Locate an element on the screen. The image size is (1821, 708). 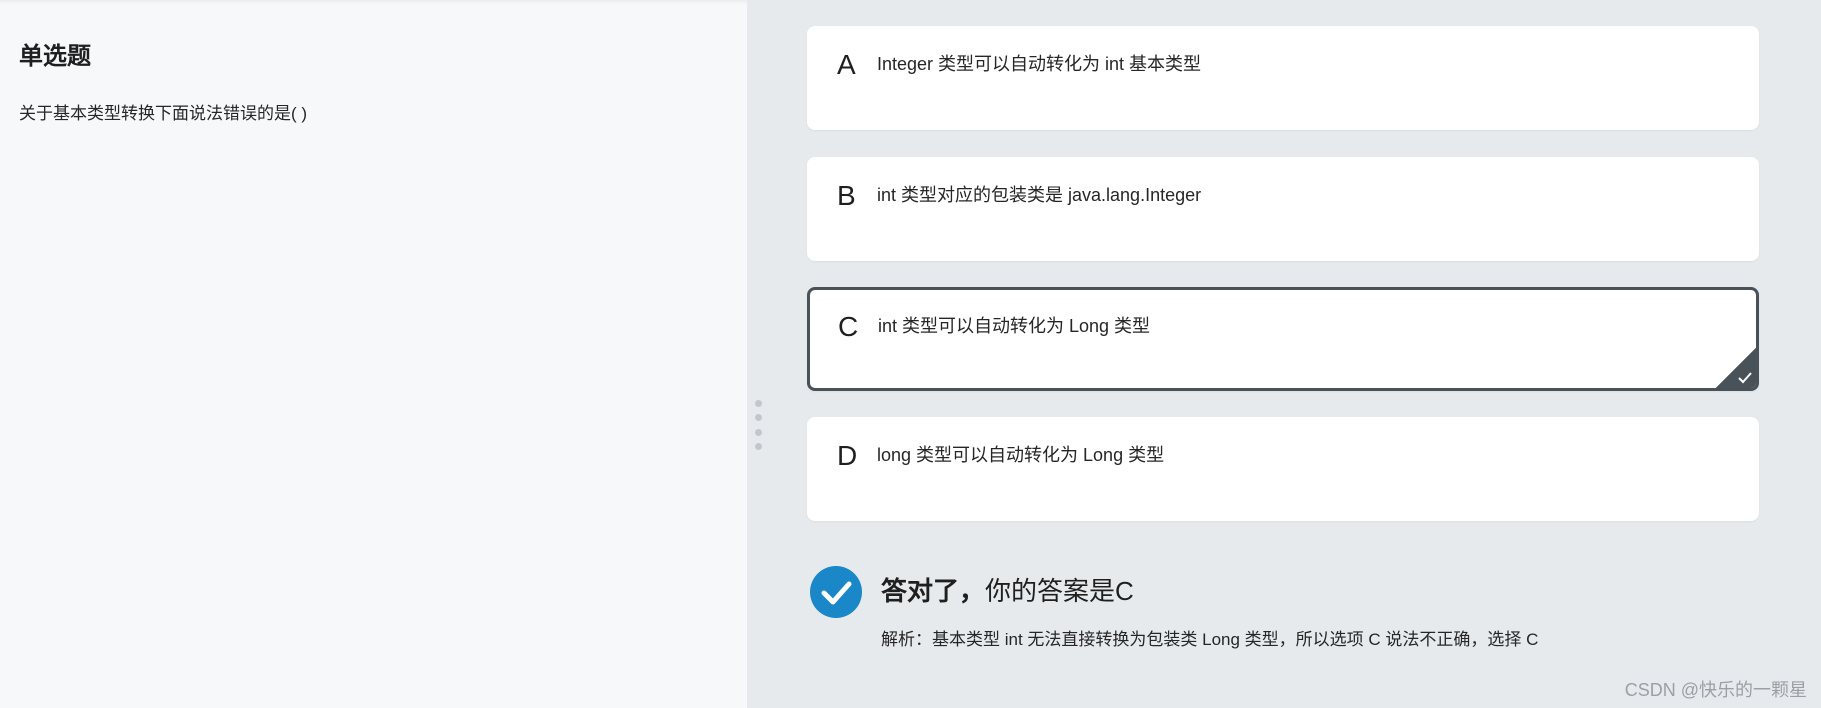
option-text: int 类型可以自动转化为 Long 类型 is located at coordinates (1014, 326).